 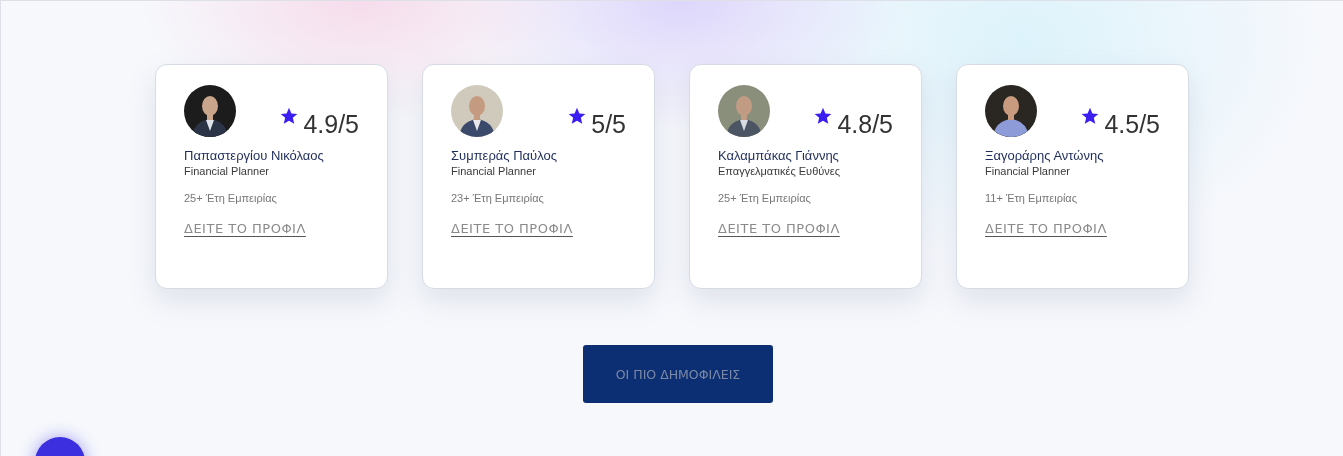 What do you see at coordinates (865, 124) in the screenshot?
I see `rating-value: 4.8/5` at bounding box center [865, 124].